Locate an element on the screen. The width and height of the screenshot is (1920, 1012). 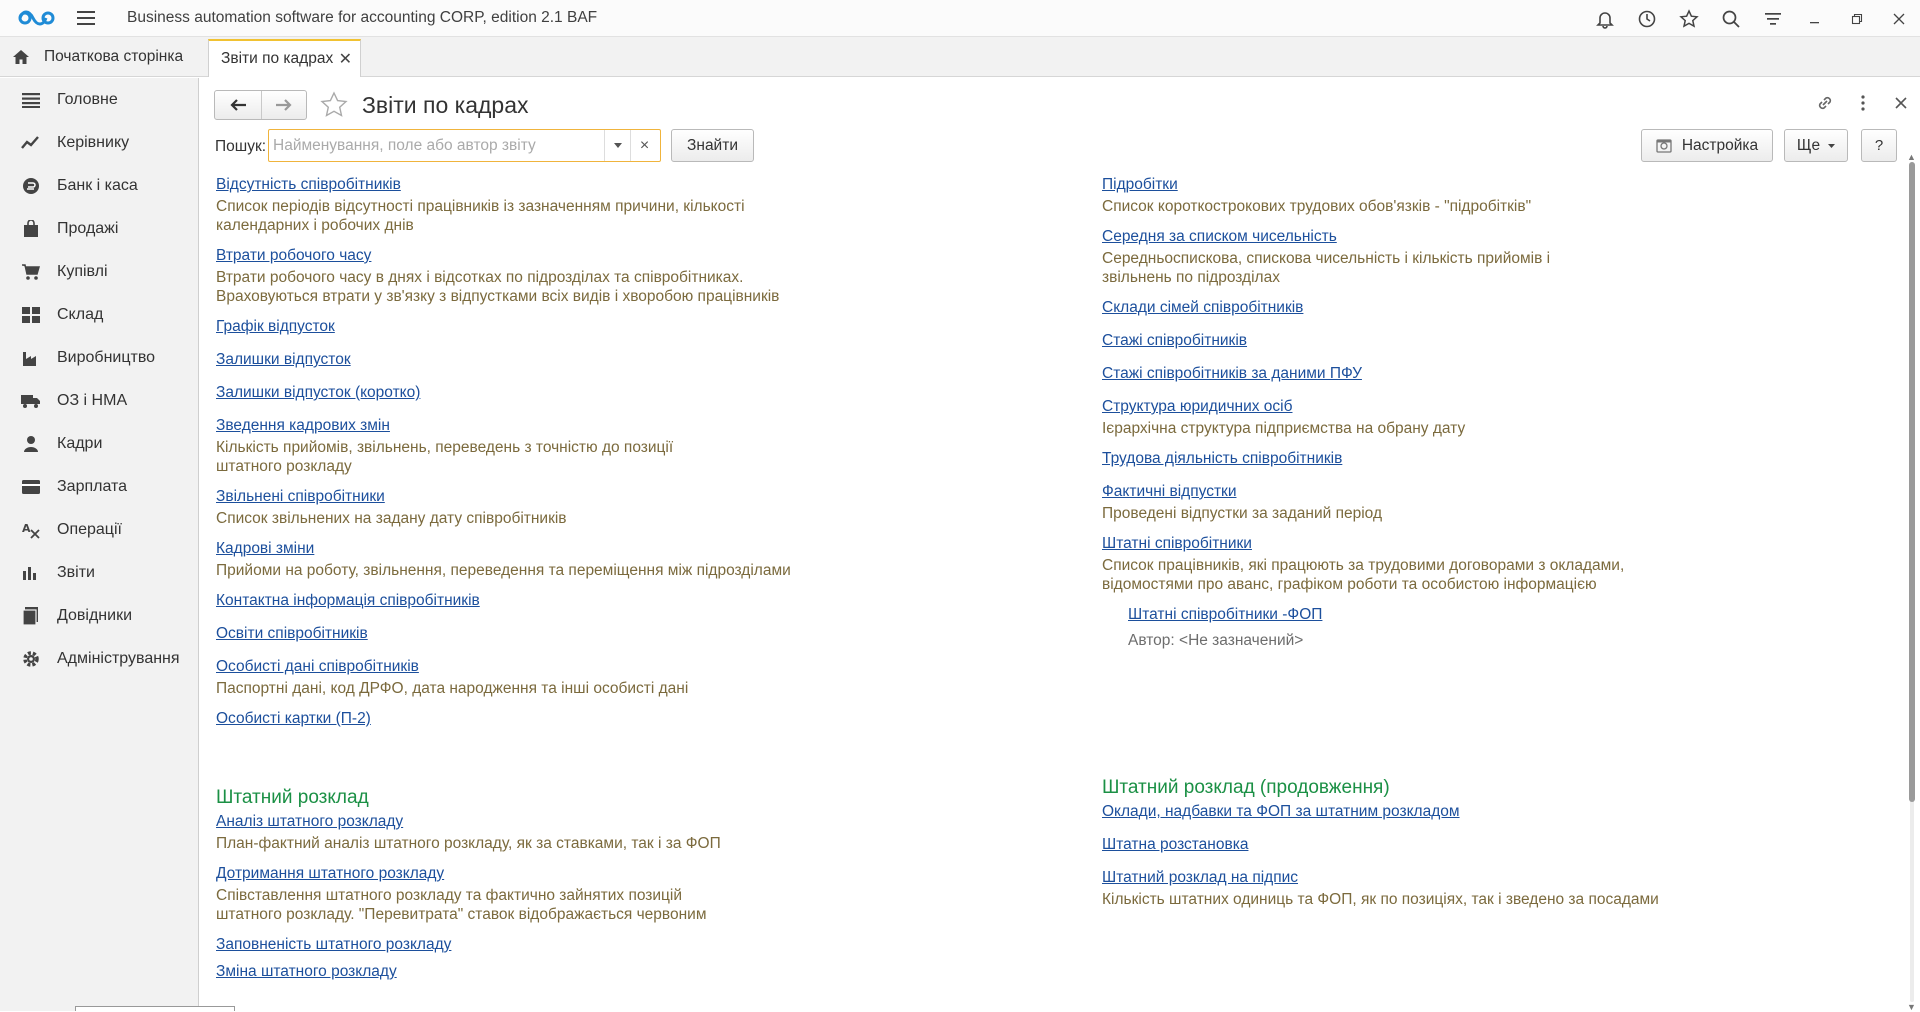
list-item: Трудова діяльність співробітників is located at coordinates (1492, 458).